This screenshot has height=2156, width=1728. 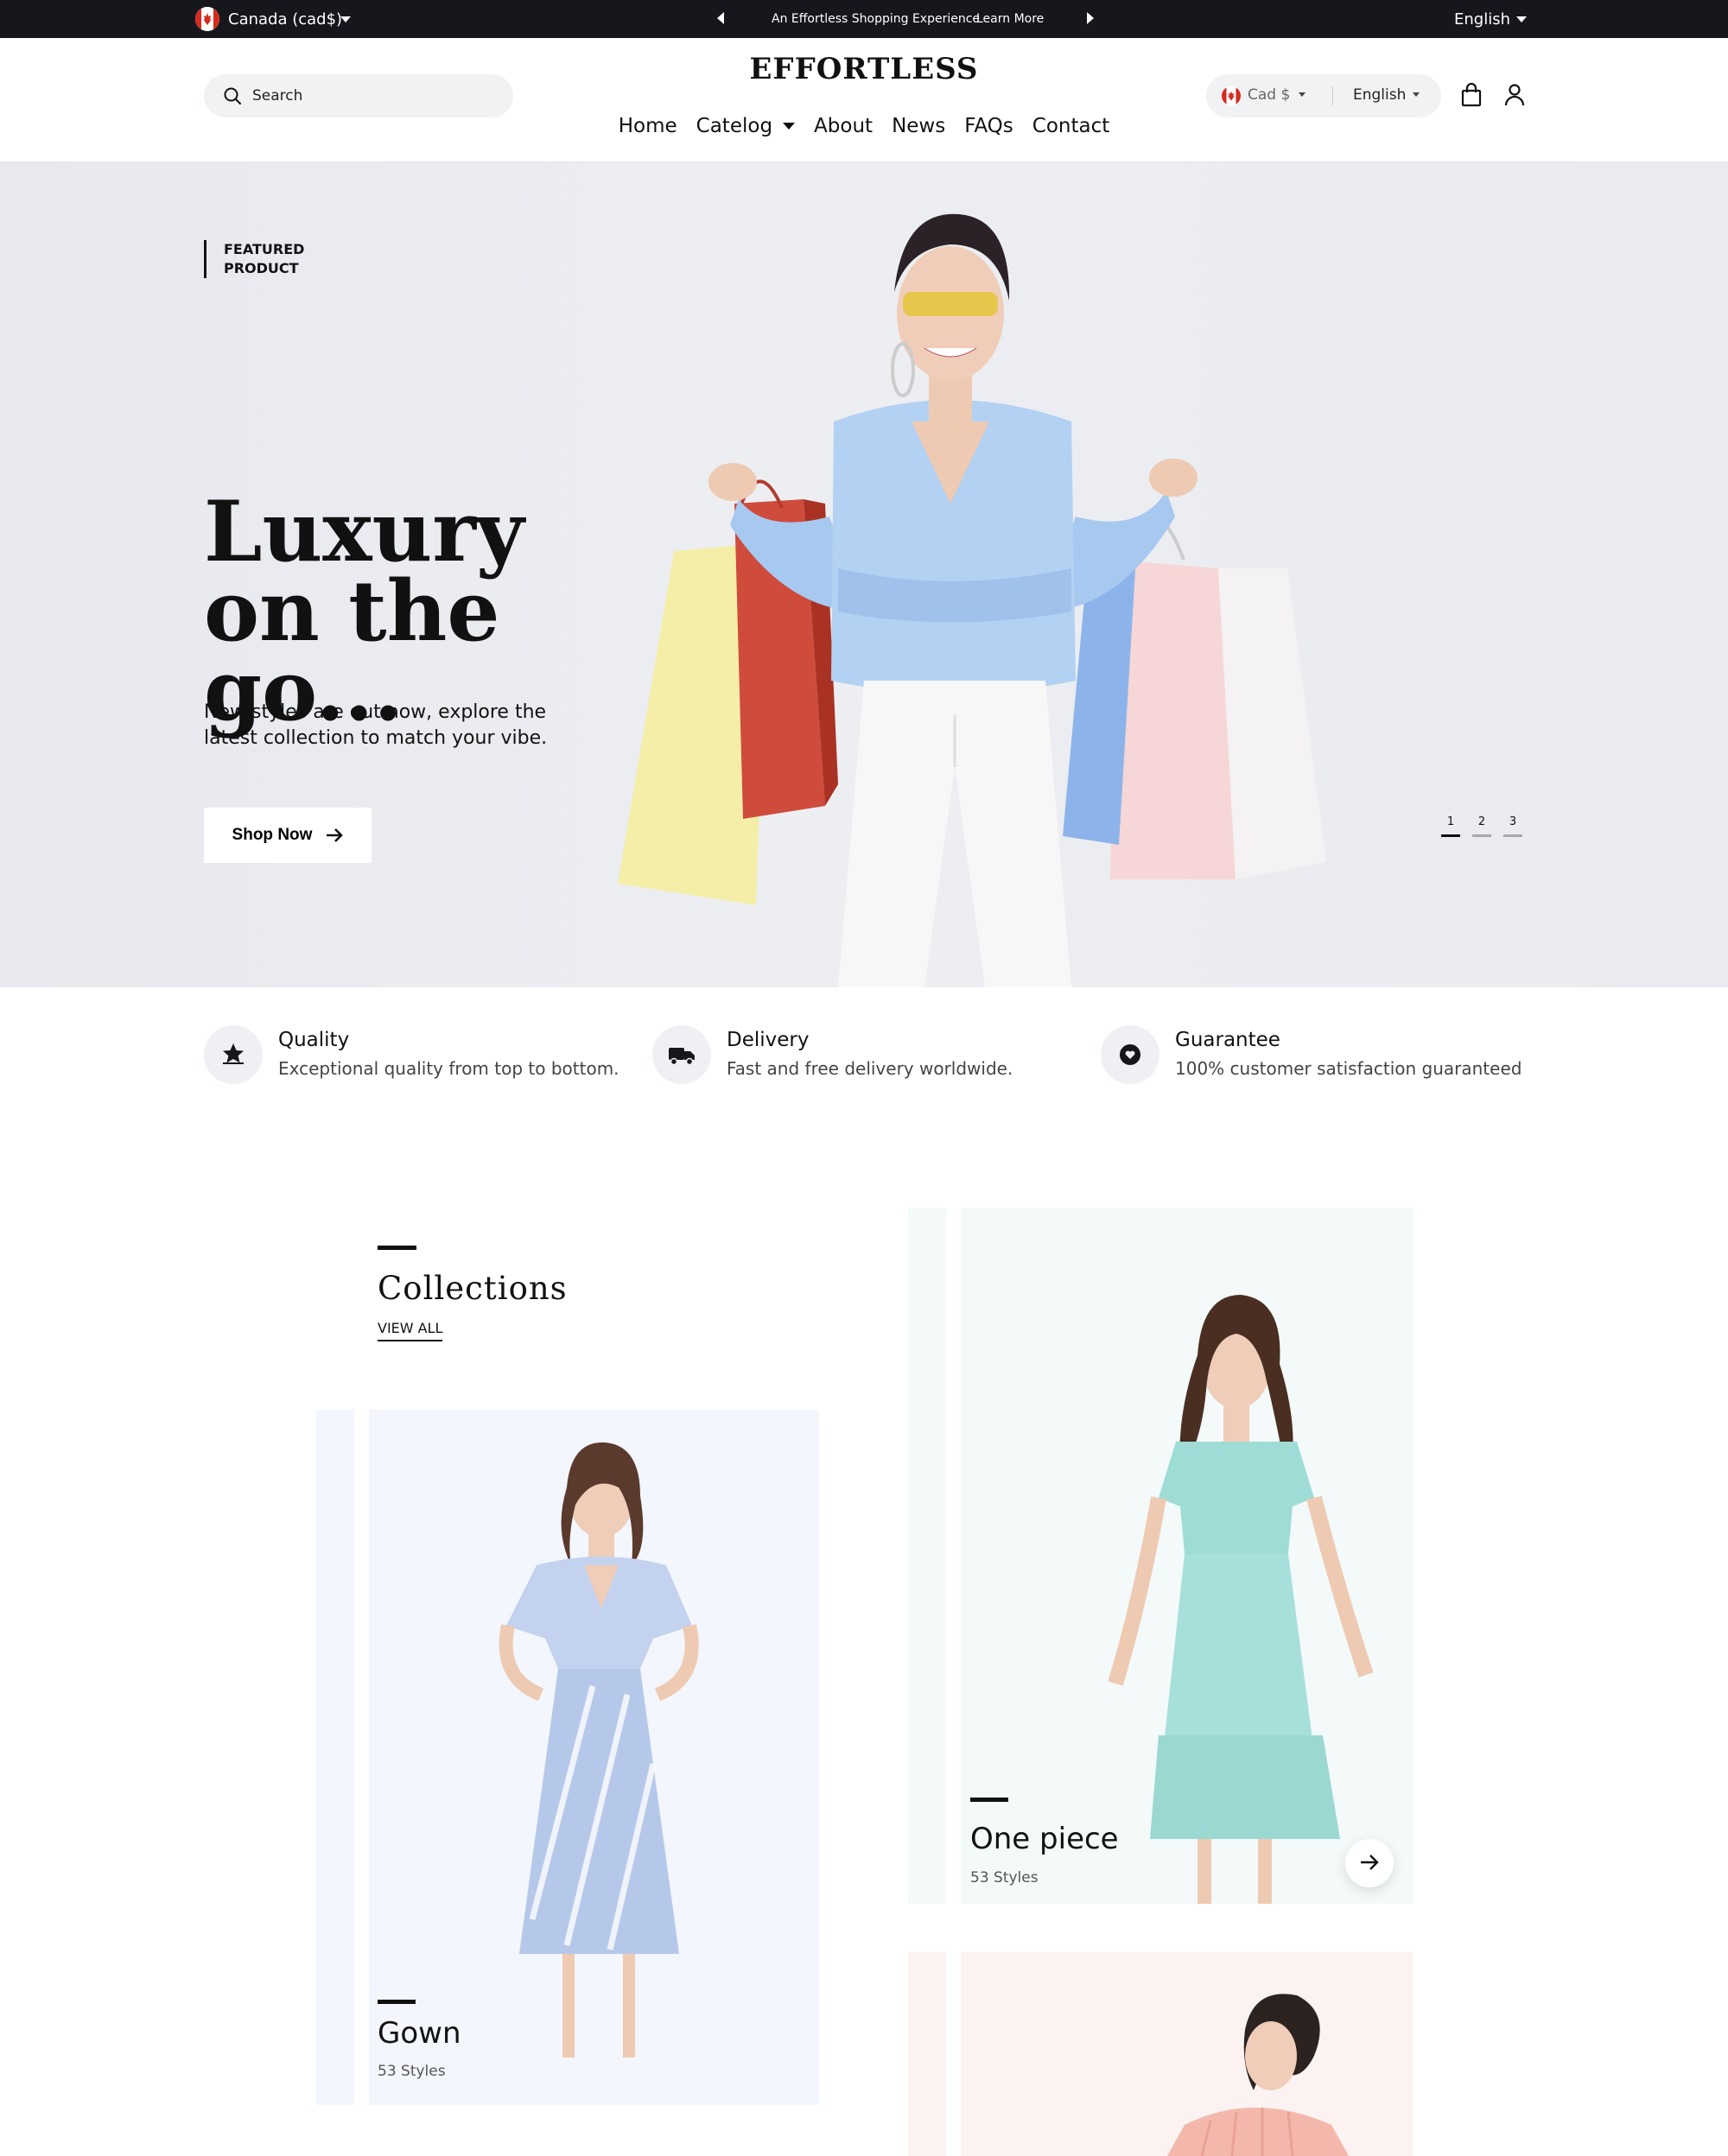 What do you see at coordinates (972, 600) in the screenshot?
I see `hero-model-image` at bounding box center [972, 600].